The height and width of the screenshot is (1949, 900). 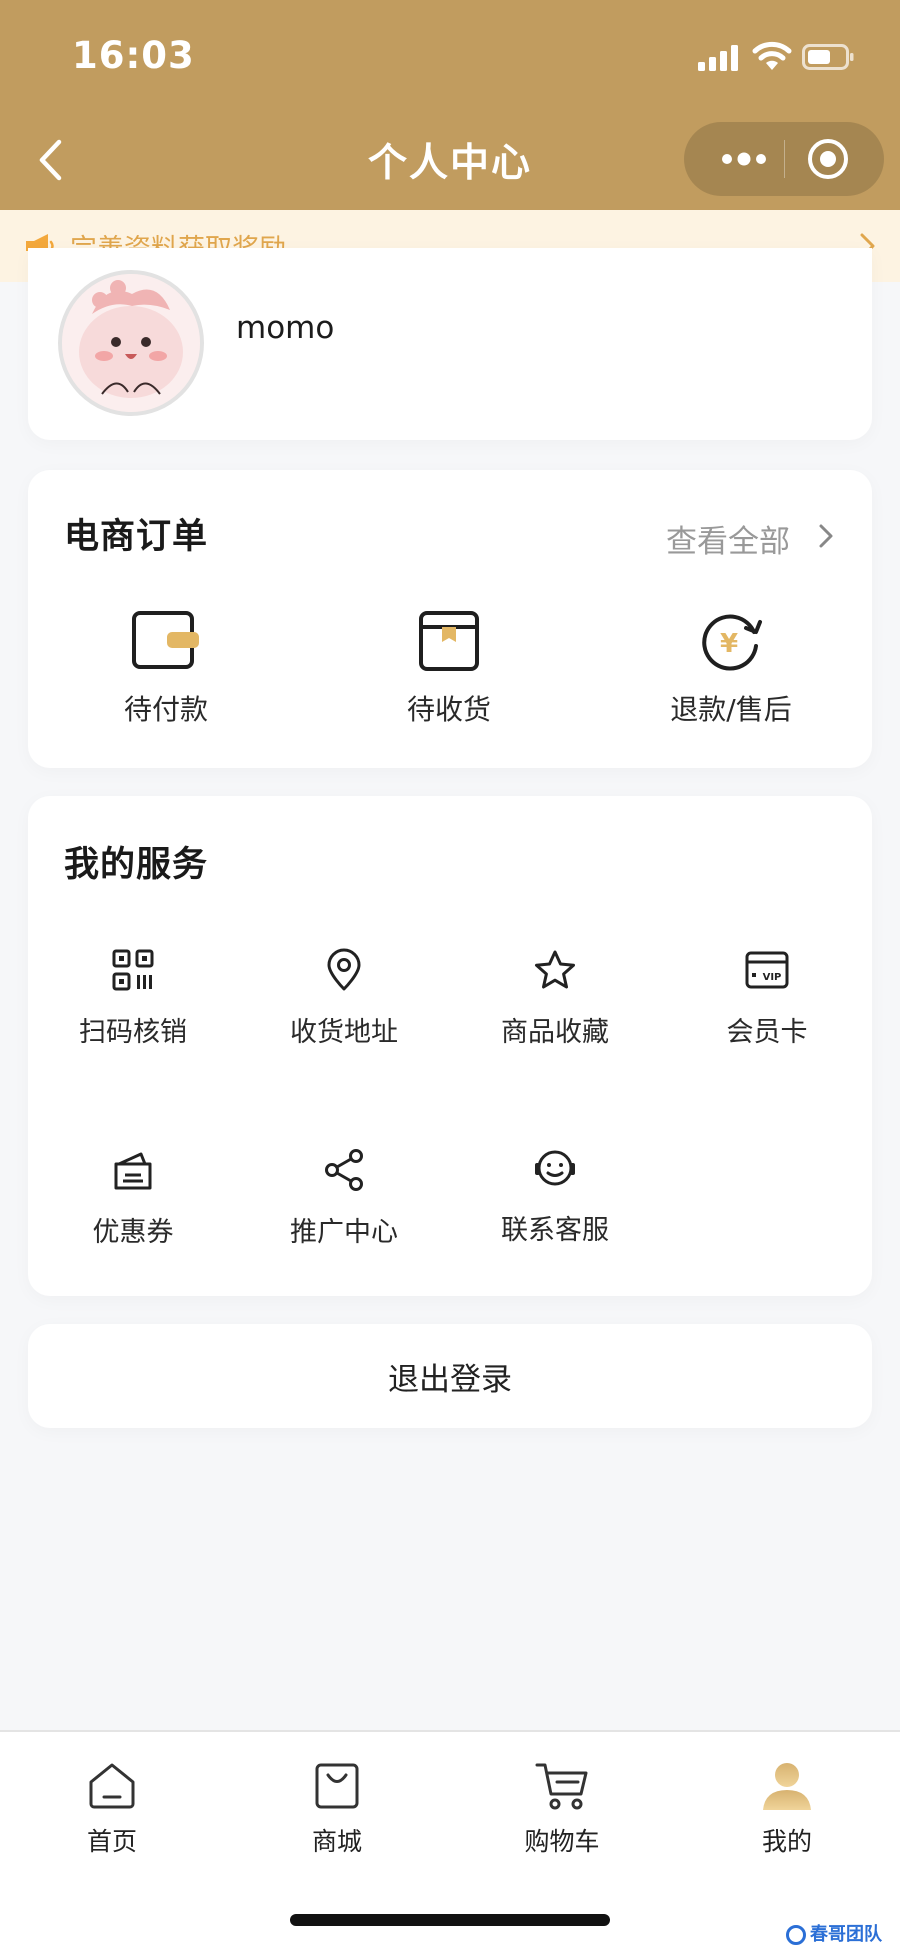 What do you see at coordinates (772, 977) in the screenshot?
I see `vip-badge-text: VIP` at bounding box center [772, 977].